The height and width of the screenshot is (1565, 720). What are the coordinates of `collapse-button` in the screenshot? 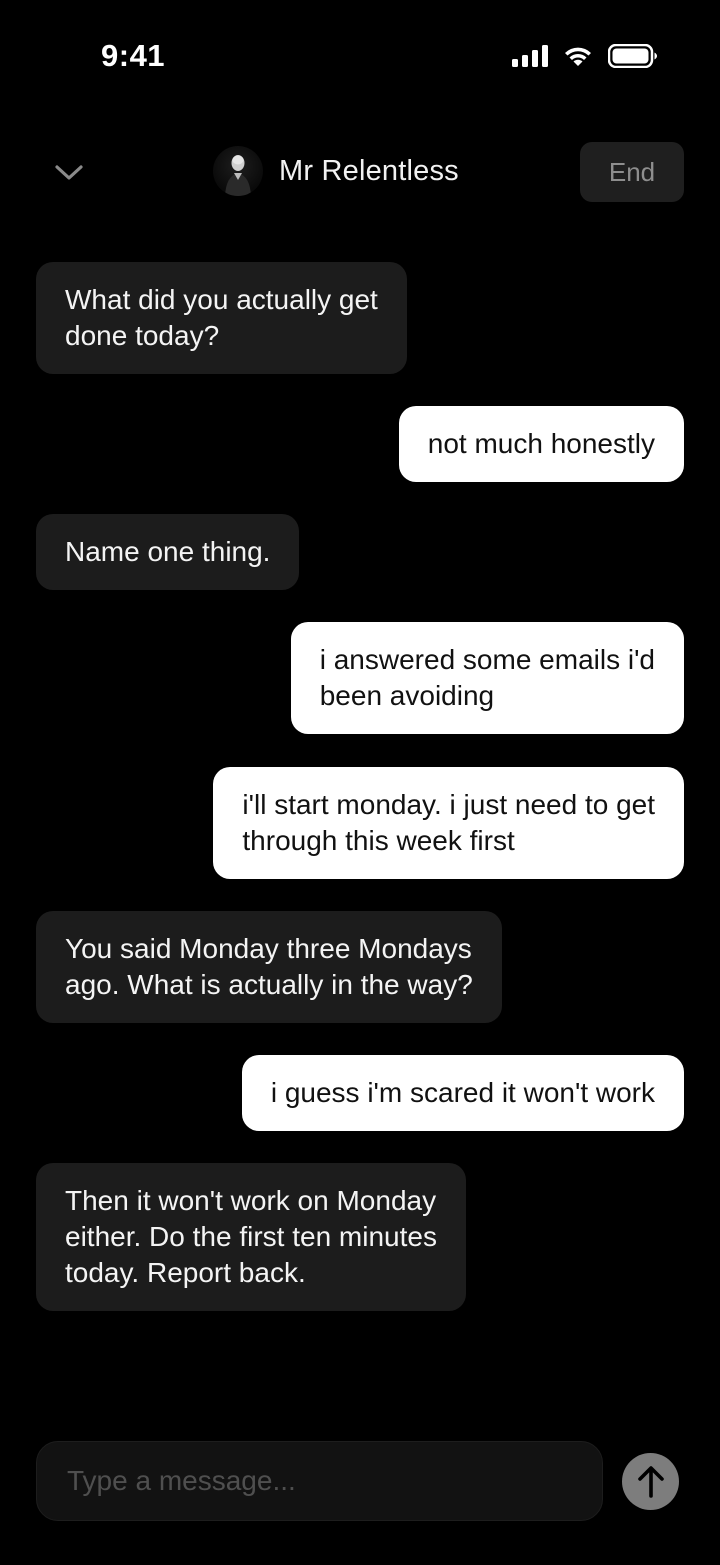 It's located at (69, 173).